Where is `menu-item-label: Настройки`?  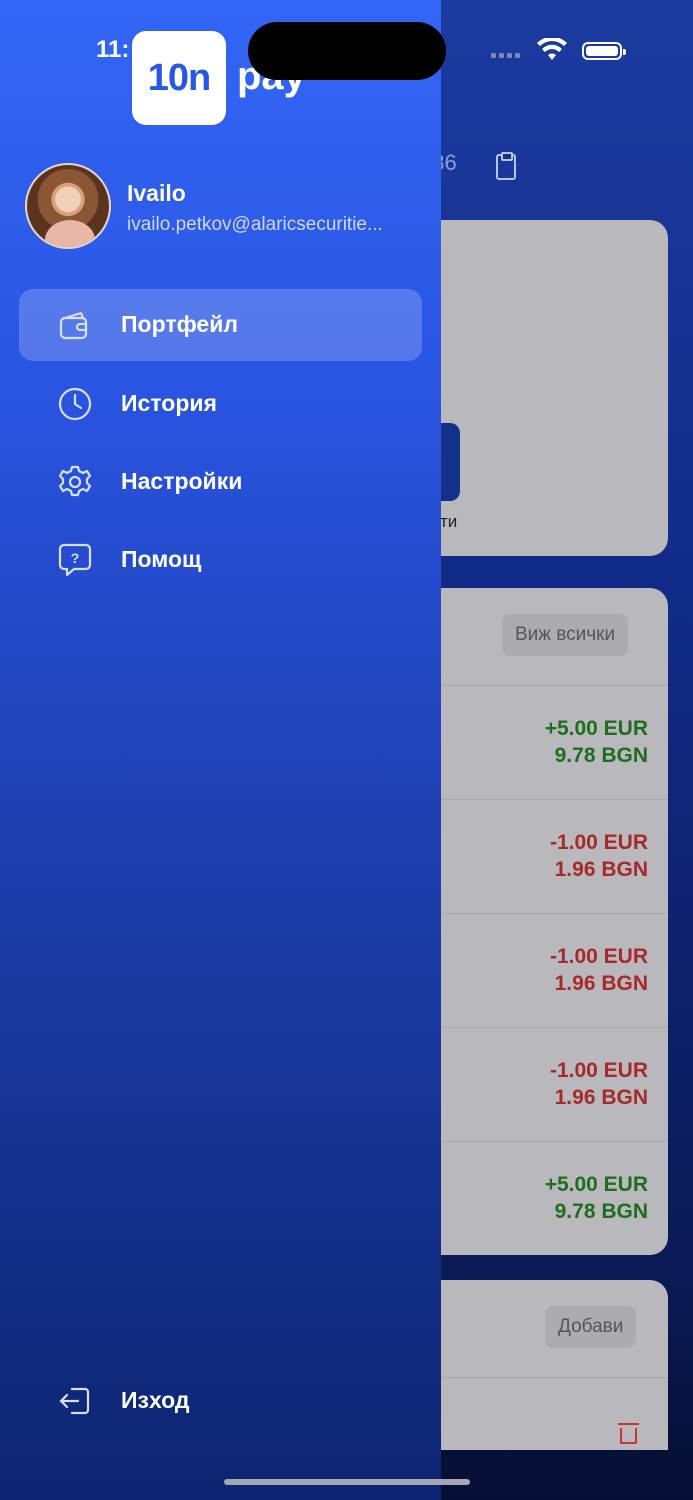
menu-item-label: Настройки is located at coordinates (182, 481).